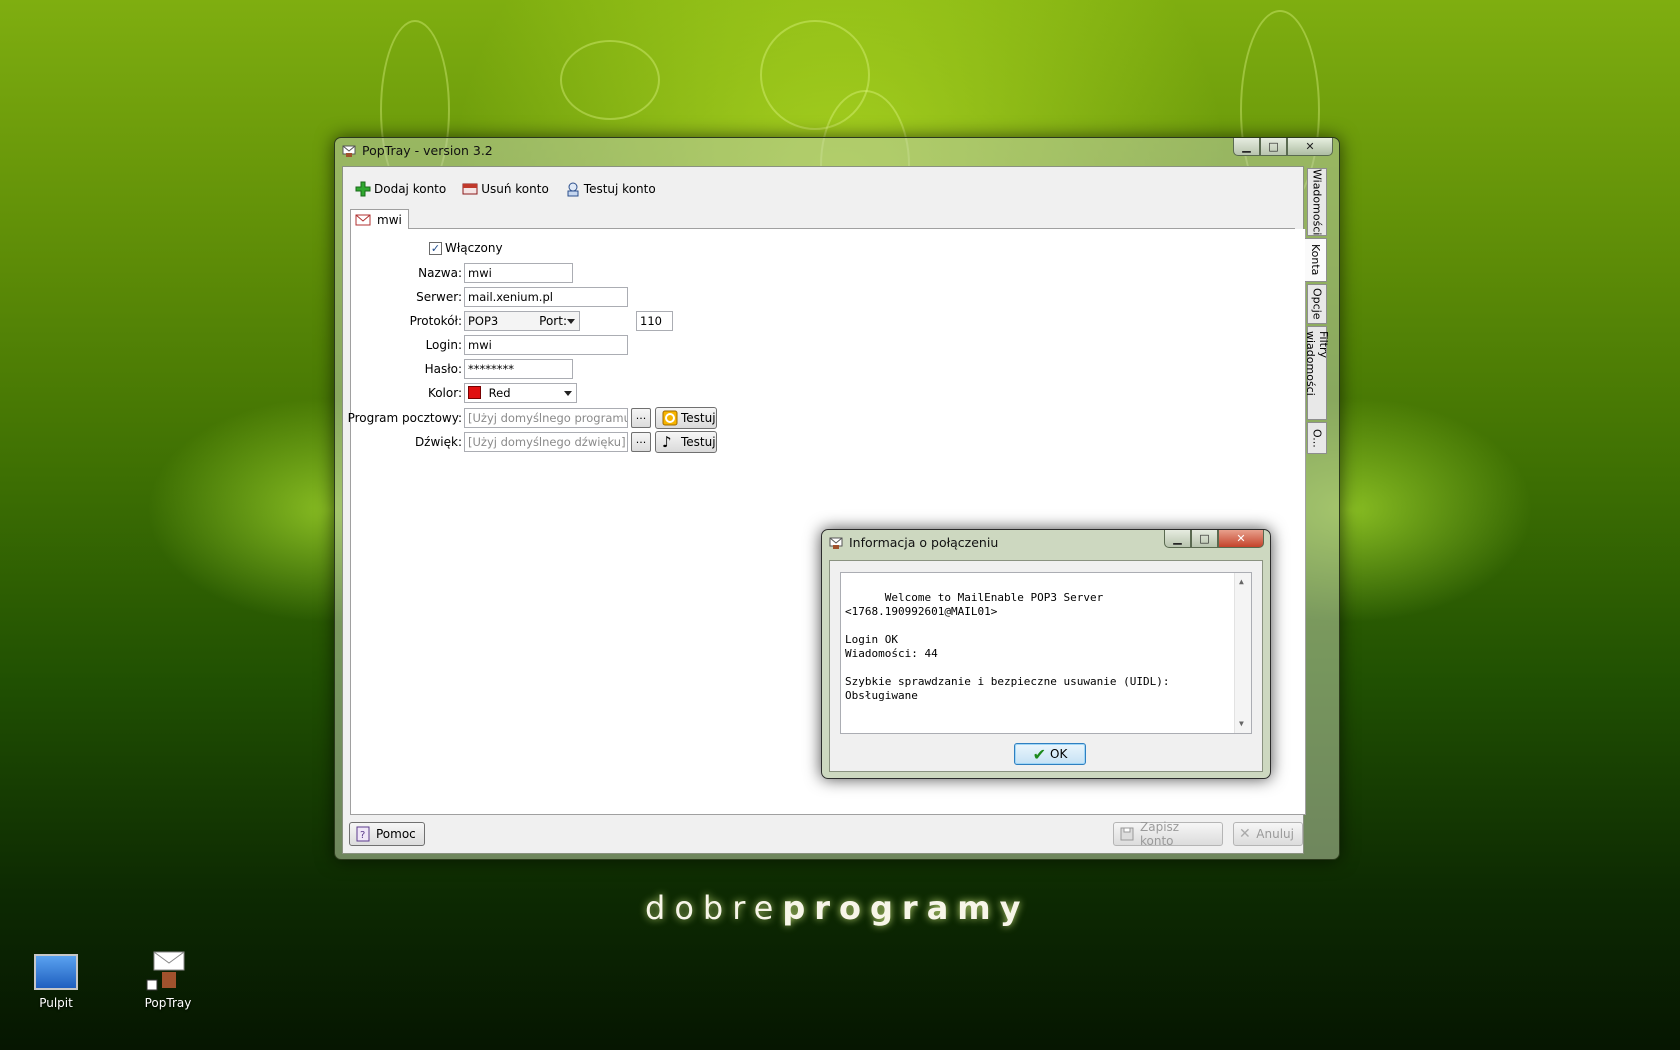 This screenshot has height=1050, width=1680. What do you see at coordinates (520, 393) in the screenshot?
I see `color-select: Red` at bounding box center [520, 393].